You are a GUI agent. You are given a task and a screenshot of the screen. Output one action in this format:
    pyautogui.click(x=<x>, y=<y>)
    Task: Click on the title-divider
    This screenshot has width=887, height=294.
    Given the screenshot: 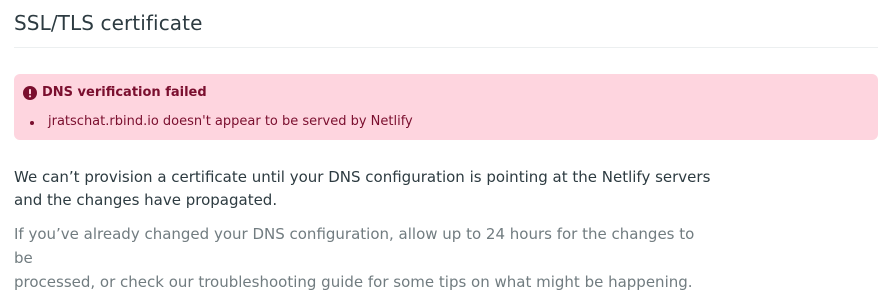 What is the action you would take?
    pyautogui.click(x=446, y=47)
    